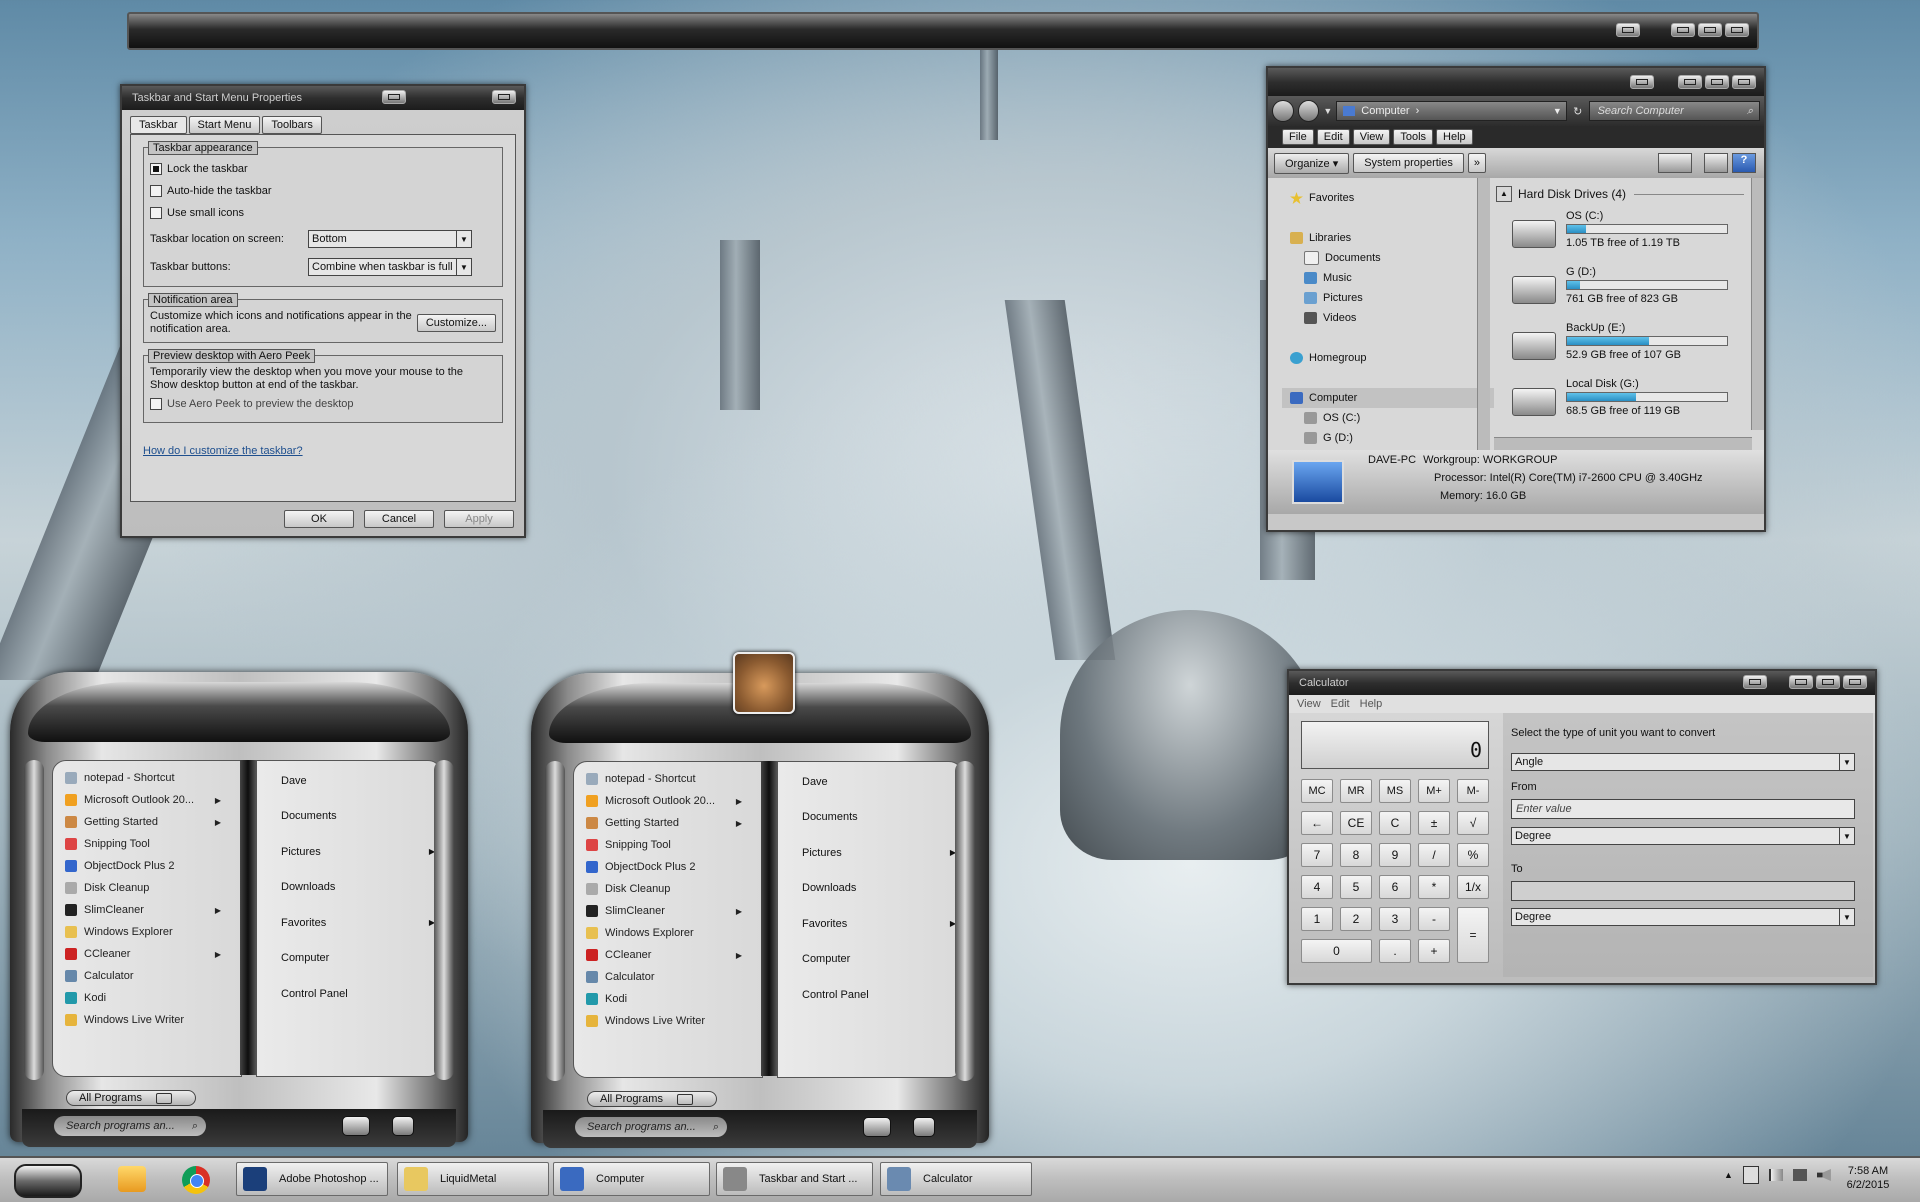 The height and width of the screenshot is (1202, 1920). What do you see at coordinates (1750, 111) in the screenshot?
I see `search-icon: ⌕` at bounding box center [1750, 111].